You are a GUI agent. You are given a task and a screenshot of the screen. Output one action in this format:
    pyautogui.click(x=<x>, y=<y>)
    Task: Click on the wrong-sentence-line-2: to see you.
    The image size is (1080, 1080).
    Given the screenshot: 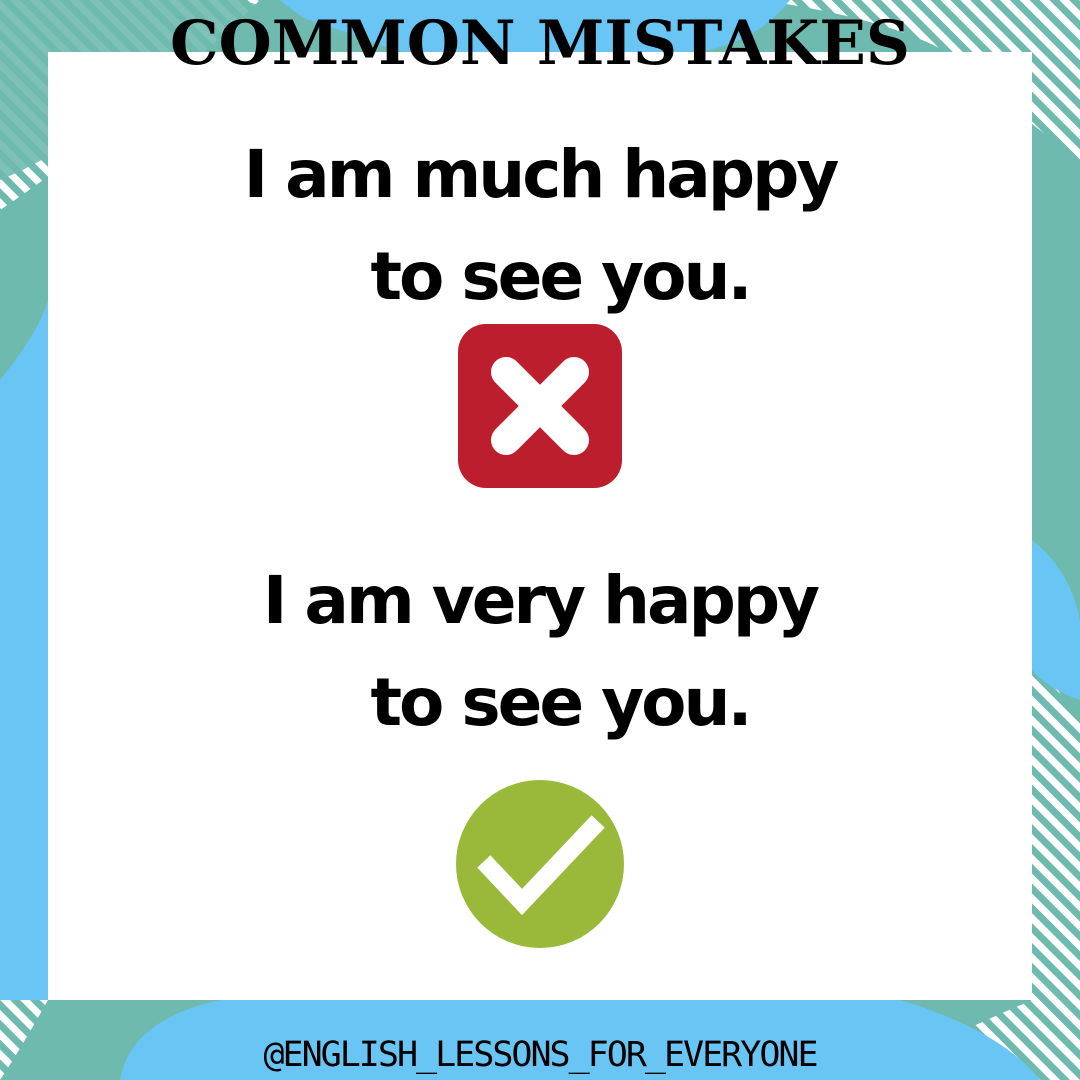 What is the action you would take?
    pyautogui.click(x=561, y=276)
    